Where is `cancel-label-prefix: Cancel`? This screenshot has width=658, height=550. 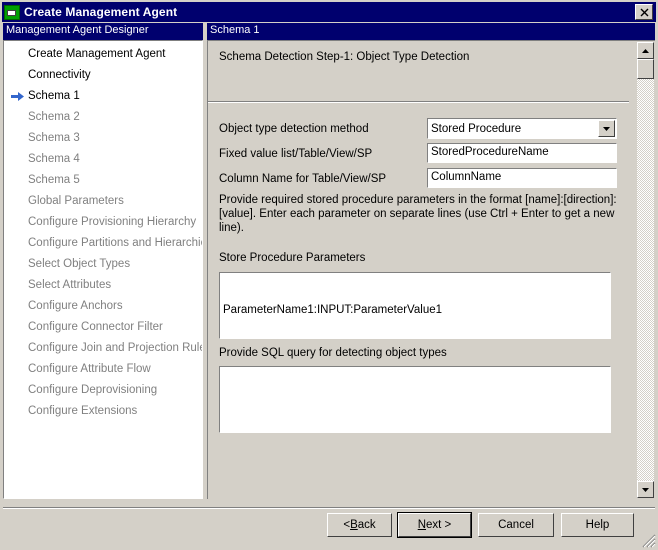
cancel-label-prefix: Cancel is located at coordinates (516, 525).